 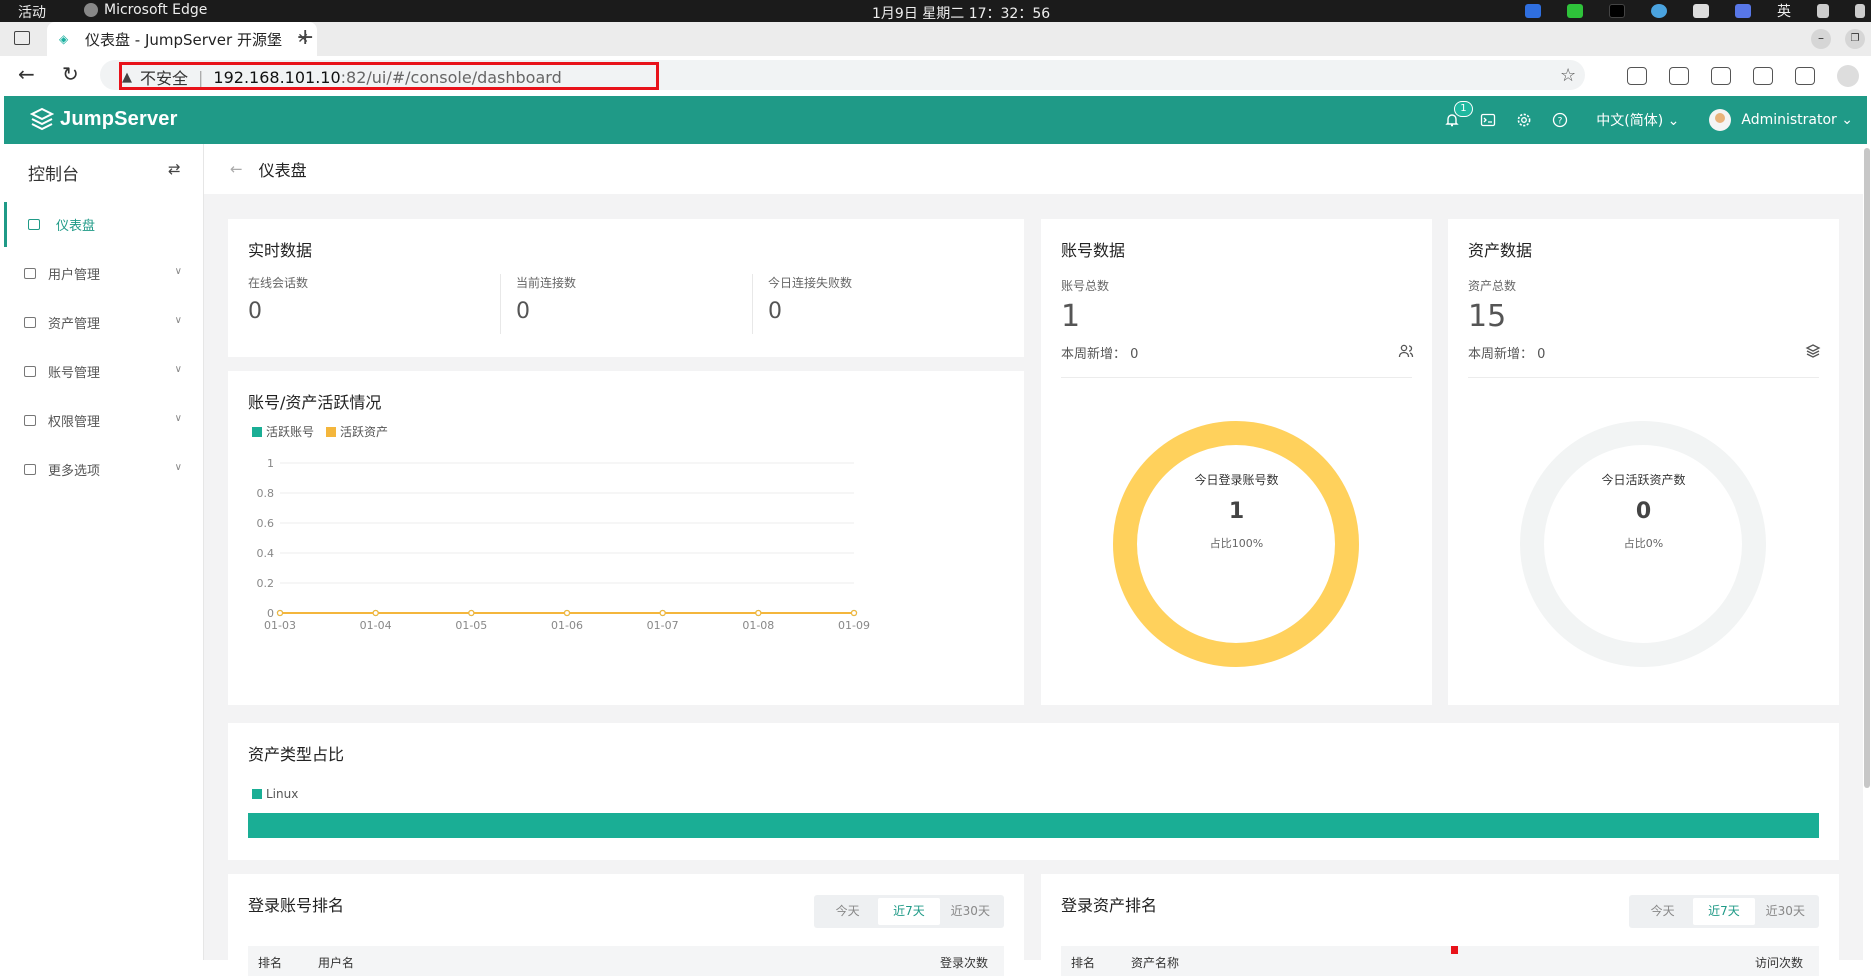 What do you see at coordinates (74, 275) in the screenshot?
I see `sidebar-item-label: 用户管理` at bounding box center [74, 275].